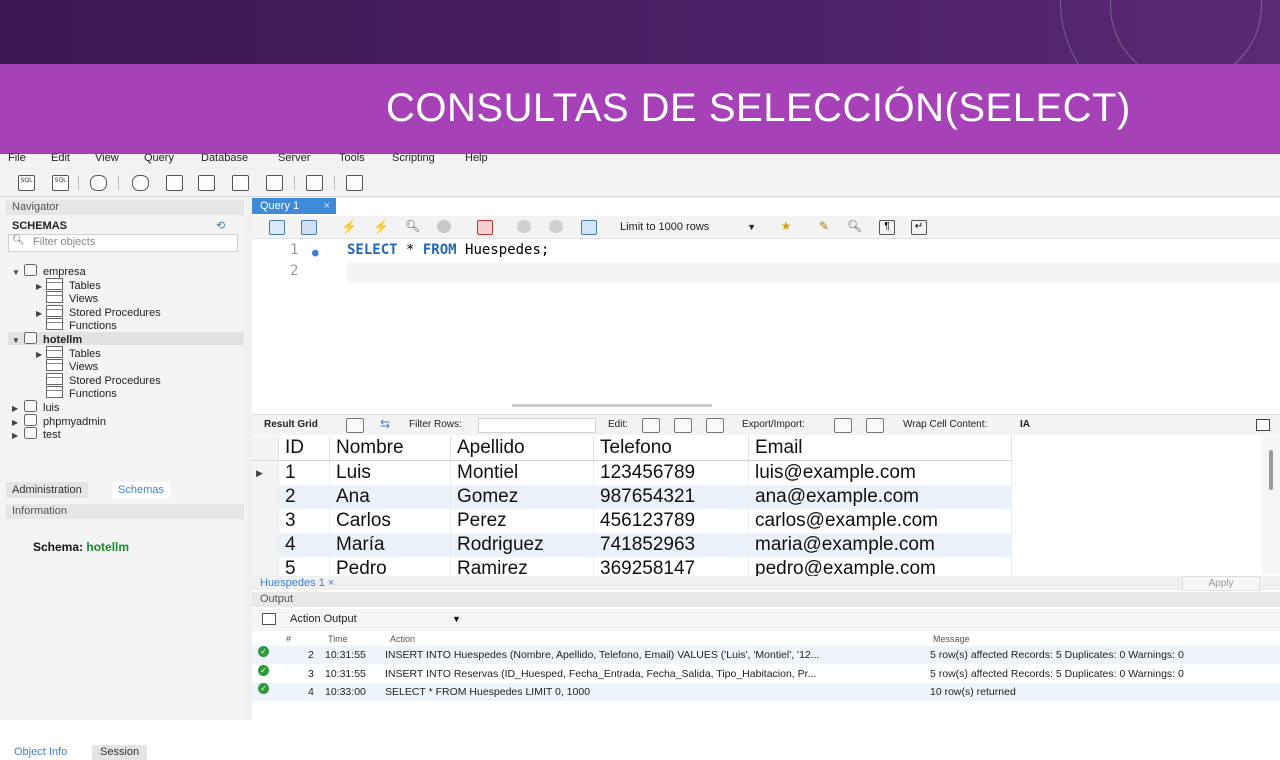 The height and width of the screenshot is (760, 1280). Describe the element at coordinates (843, 425) in the screenshot. I see `export-icon` at that location.